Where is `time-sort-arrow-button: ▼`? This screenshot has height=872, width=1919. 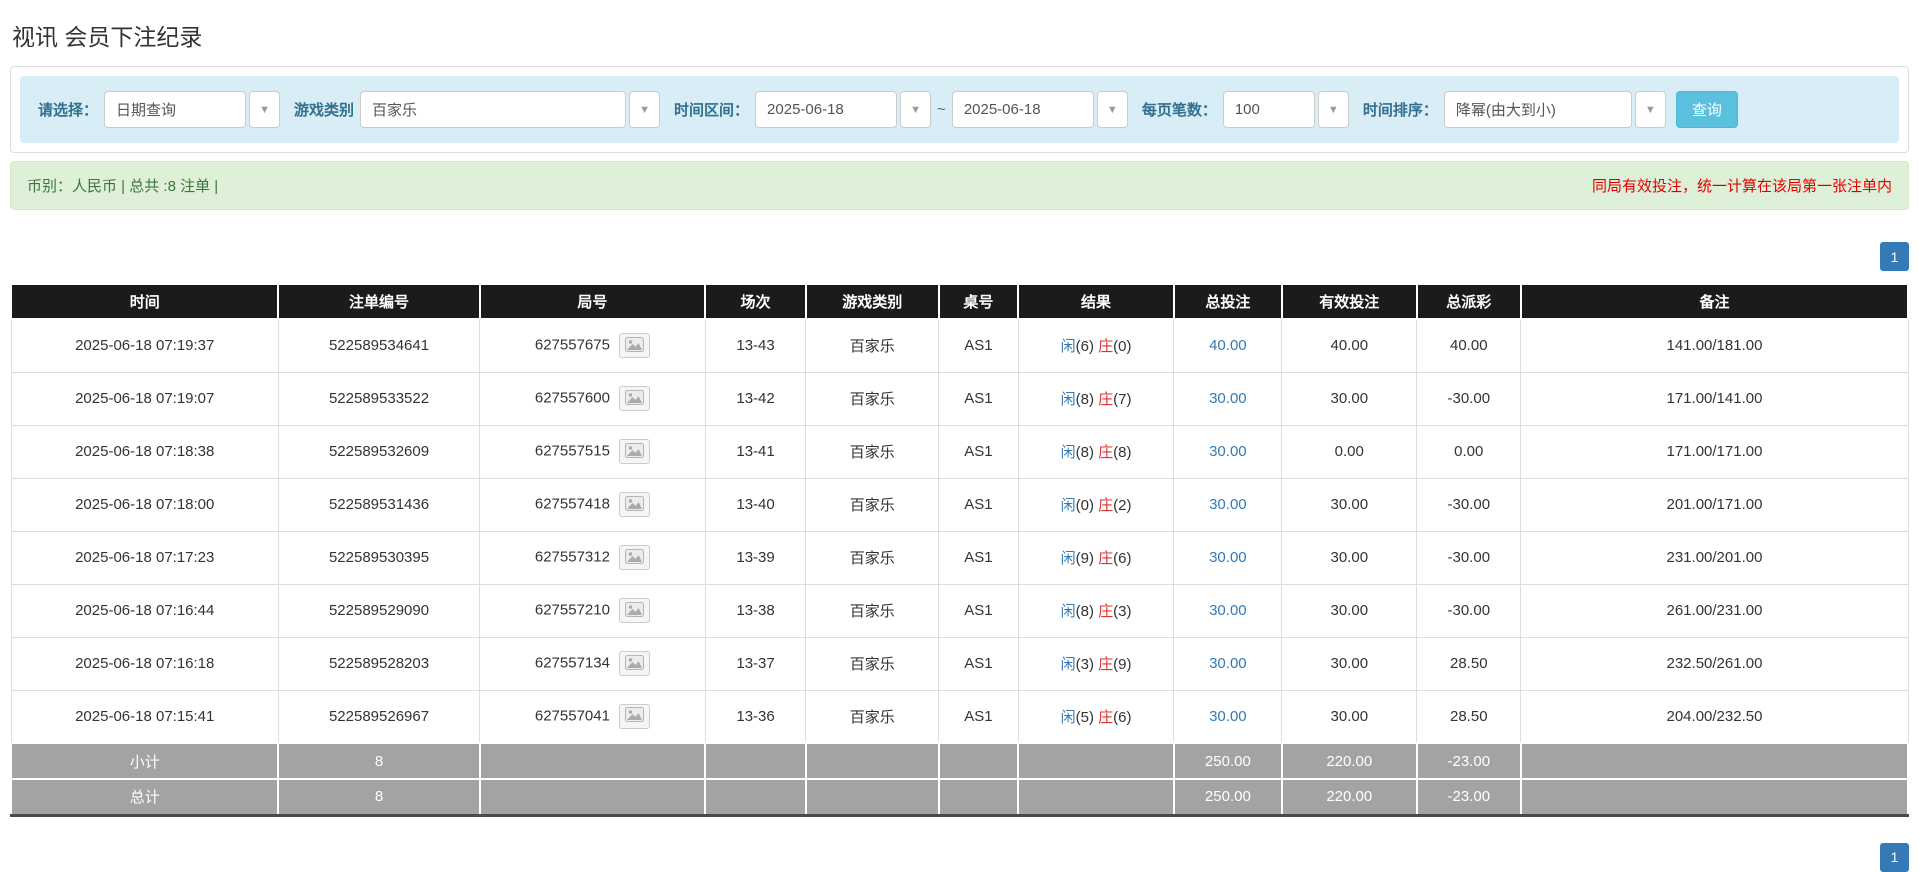 time-sort-arrow-button: ▼ is located at coordinates (1650, 109).